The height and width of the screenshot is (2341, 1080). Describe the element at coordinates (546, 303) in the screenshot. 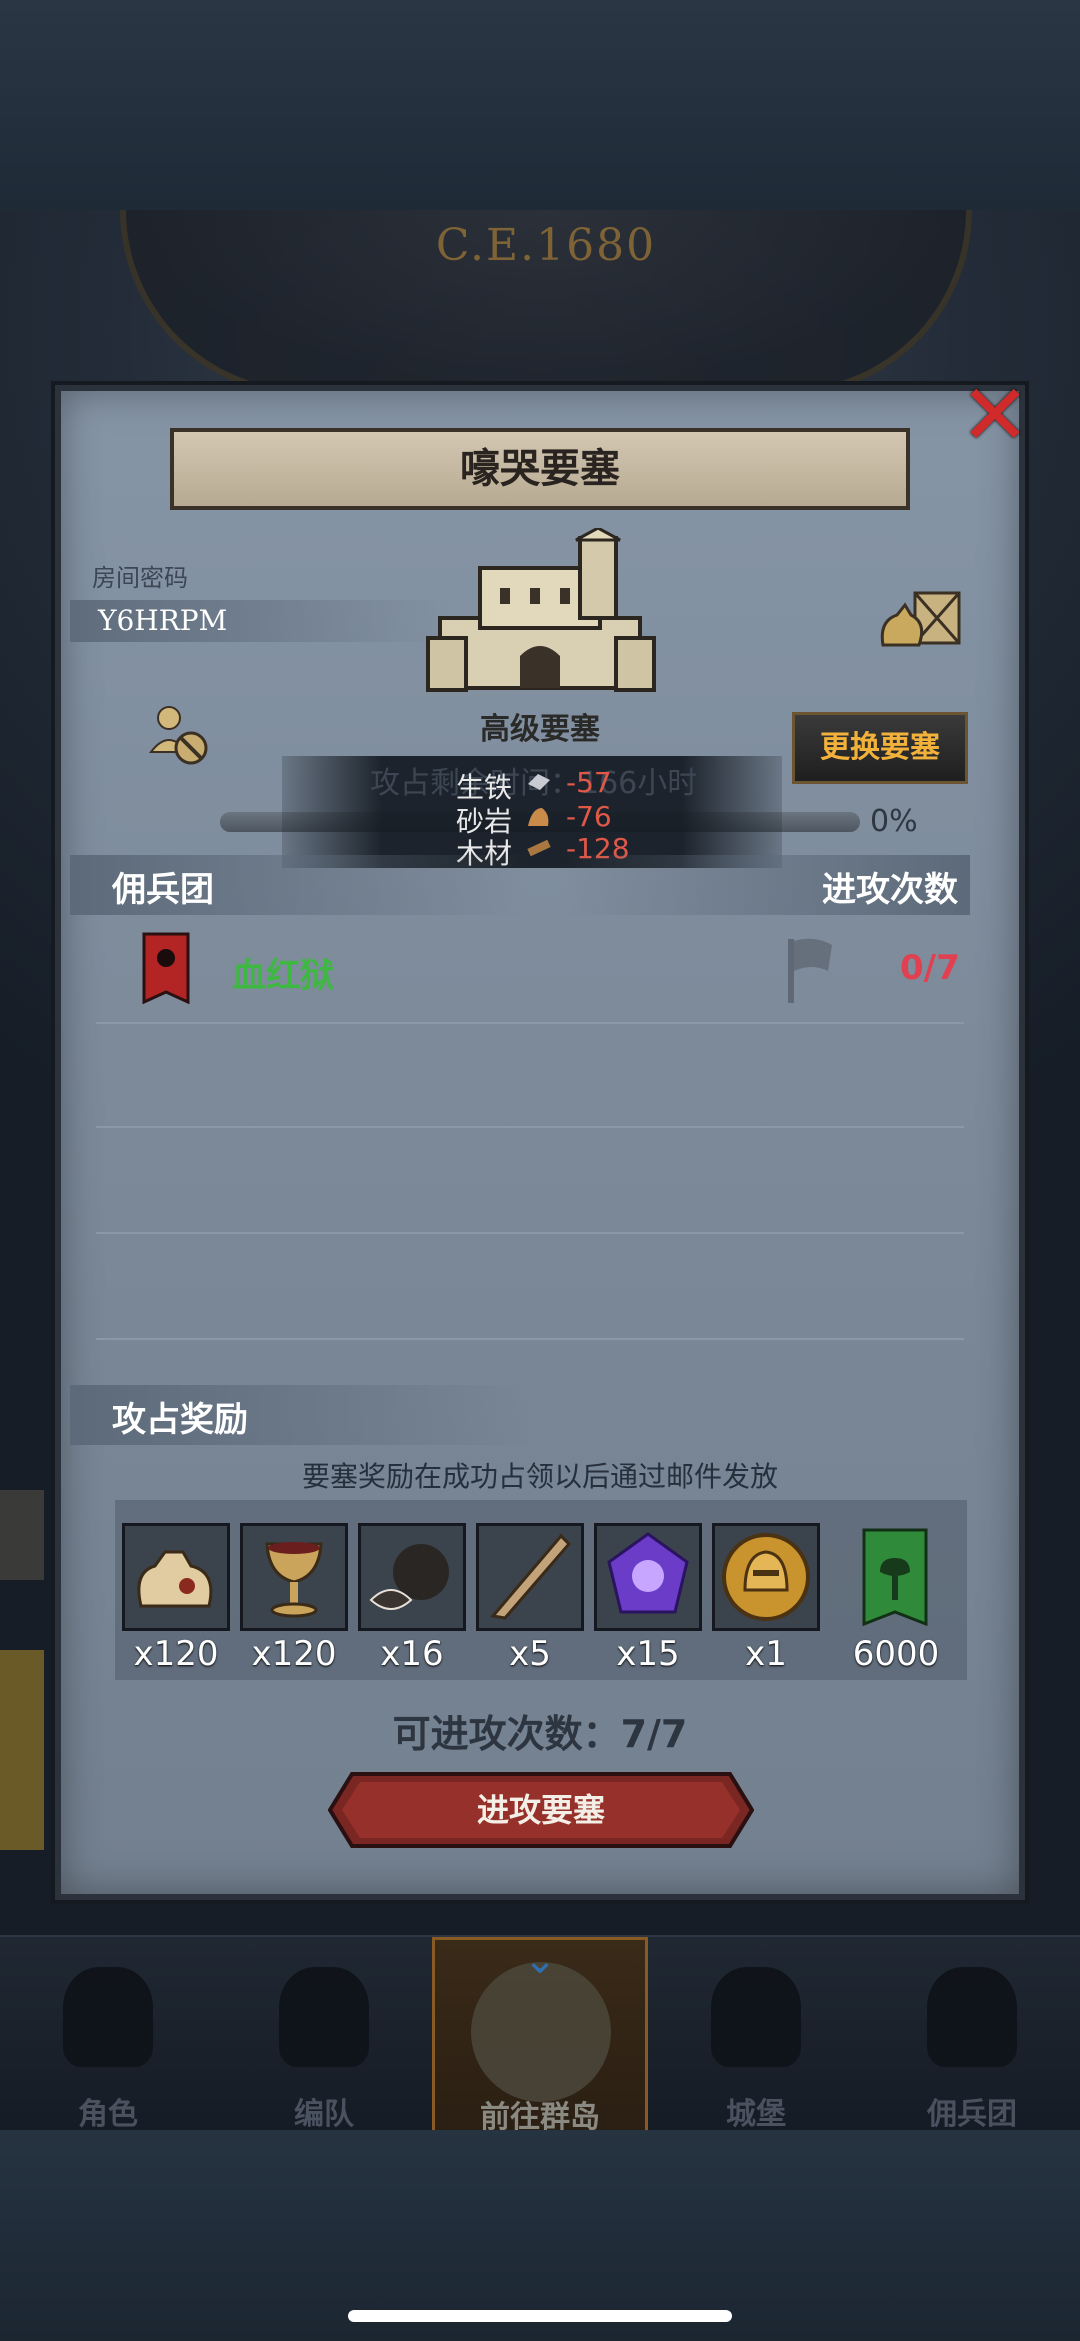

I see `era-dial: C.E.1680` at that location.